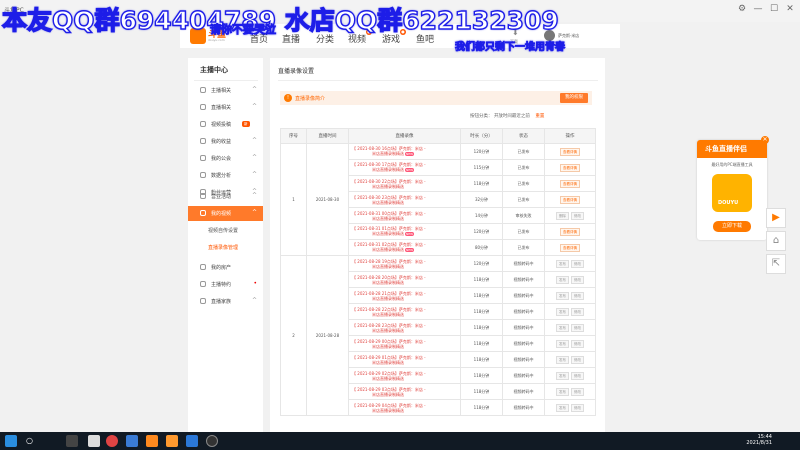 The width and height of the screenshot is (800, 450). I want to click on sidebar-item-my-video: 我的视频 ^, so click(225, 213).